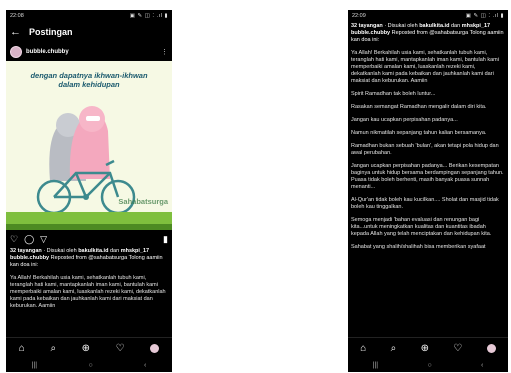 The width and height of the screenshot is (511, 373). Describe the element at coordinates (89, 15) in the screenshot. I see `status-bar: 22:08 ▣ ✎ ◫ ⁚ .ıl ▮` at that location.